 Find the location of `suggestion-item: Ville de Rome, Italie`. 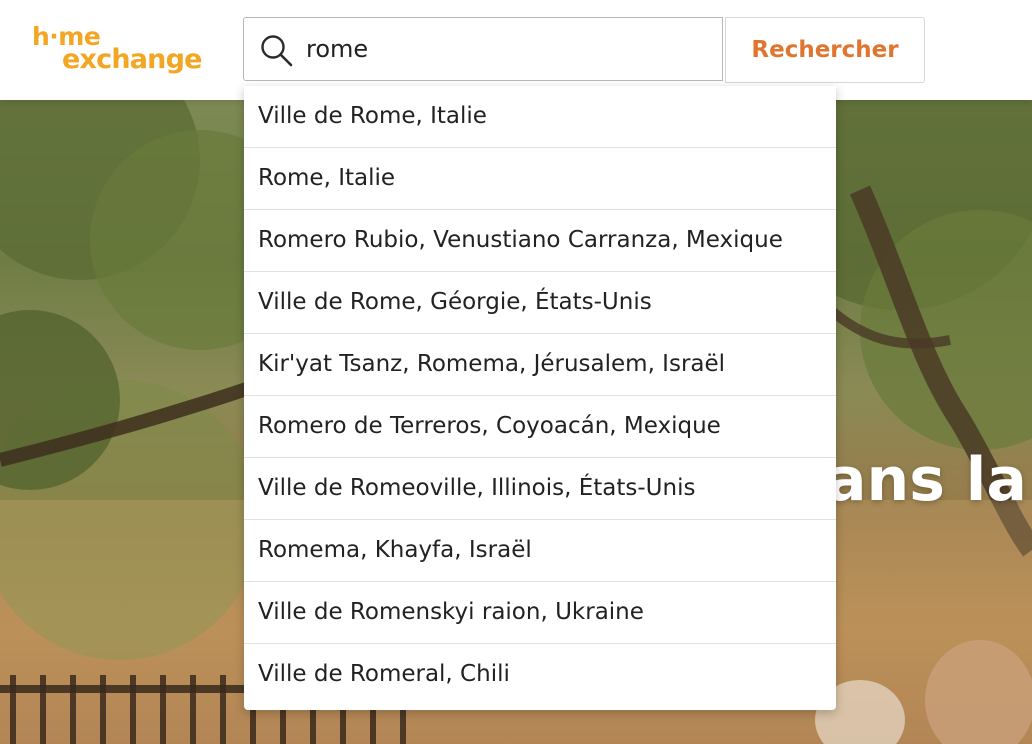

suggestion-item: Ville de Rome, Italie is located at coordinates (540, 117).